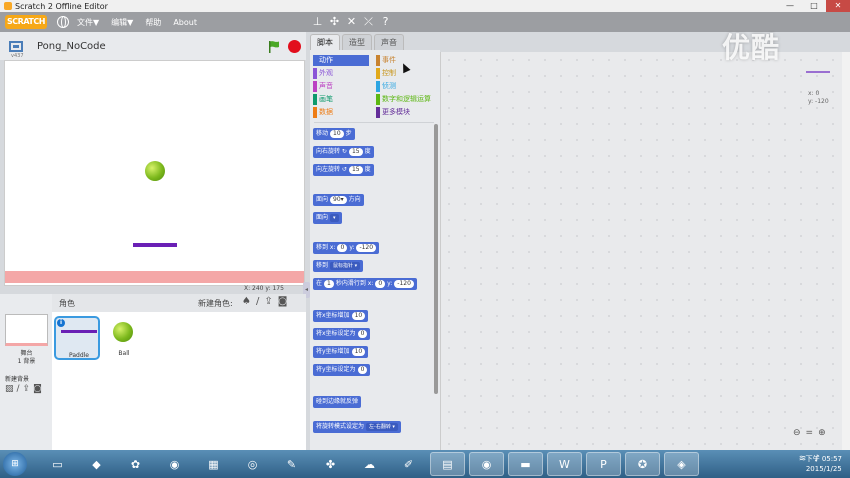 This screenshot has width=850, height=478. Describe the element at coordinates (323, 73) in the screenshot. I see `category-looks: 外观` at that location.